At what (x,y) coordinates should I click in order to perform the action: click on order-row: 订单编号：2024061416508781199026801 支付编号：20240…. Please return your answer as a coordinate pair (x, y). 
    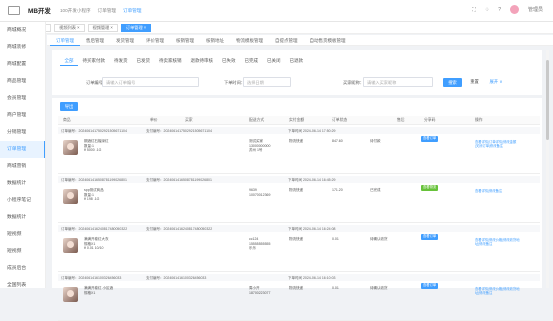
    Looking at the image, I should click on (299, 199).